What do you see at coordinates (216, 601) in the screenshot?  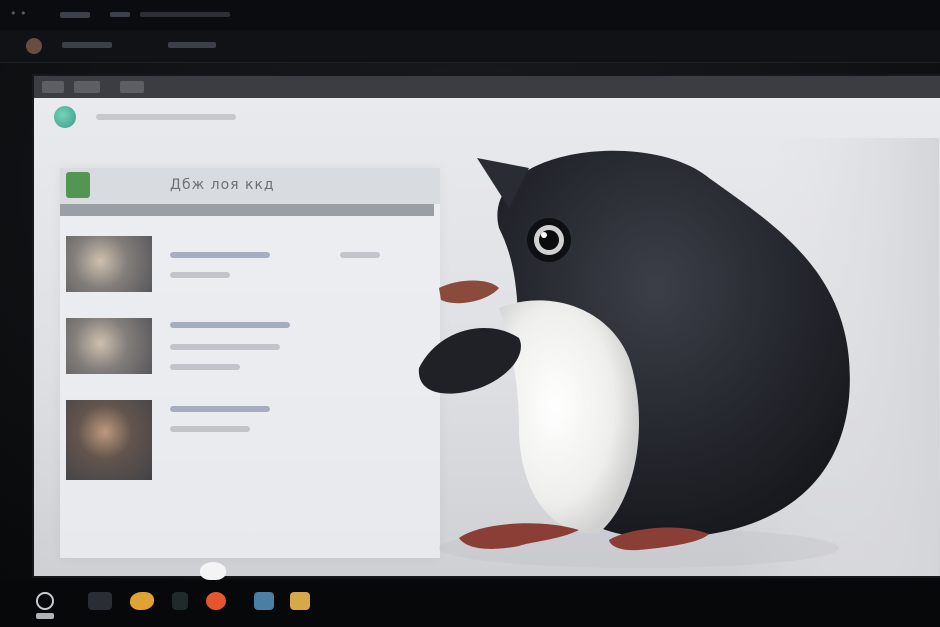 I see `fire-icon` at bounding box center [216, 601].